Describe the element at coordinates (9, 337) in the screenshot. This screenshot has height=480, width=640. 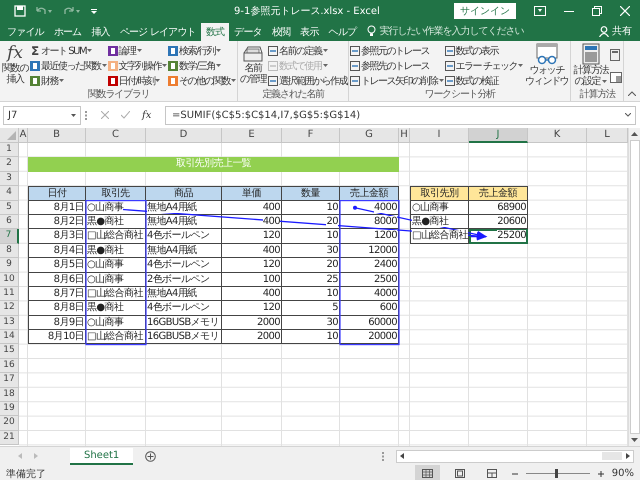
I see `row-header: 14` at that location.